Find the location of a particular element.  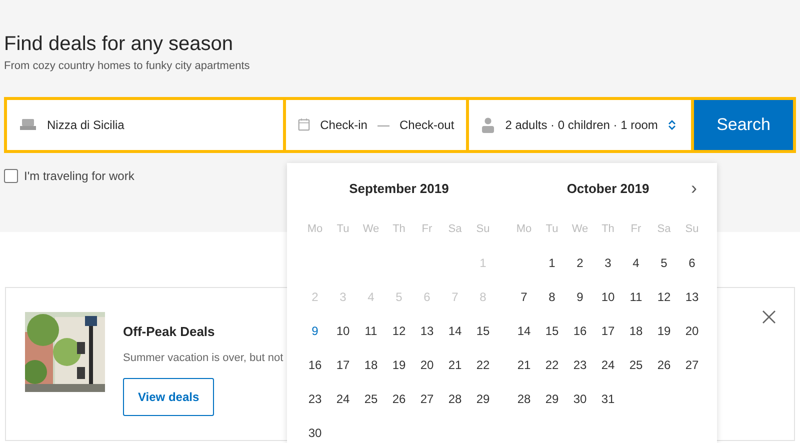

destination-field: Nizza di Sicilia is located at coordinates (145, 125).